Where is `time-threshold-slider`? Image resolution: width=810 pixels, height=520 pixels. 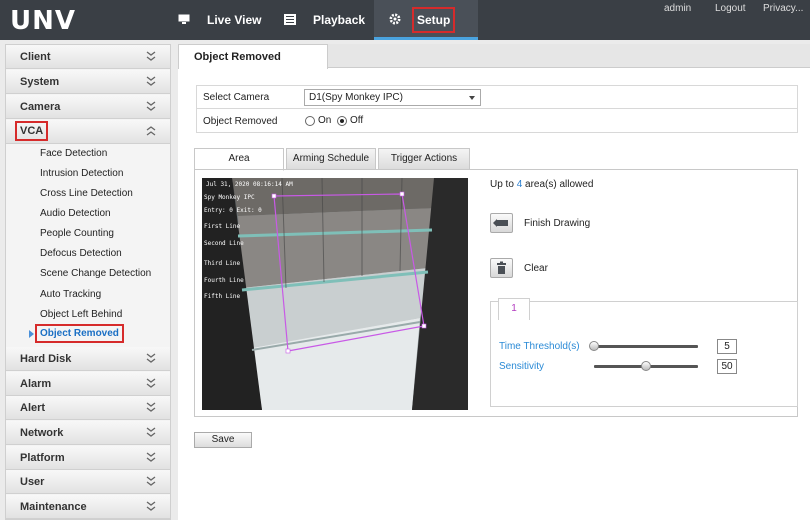 time-threshold-slider is located at coordinates (646, 346).